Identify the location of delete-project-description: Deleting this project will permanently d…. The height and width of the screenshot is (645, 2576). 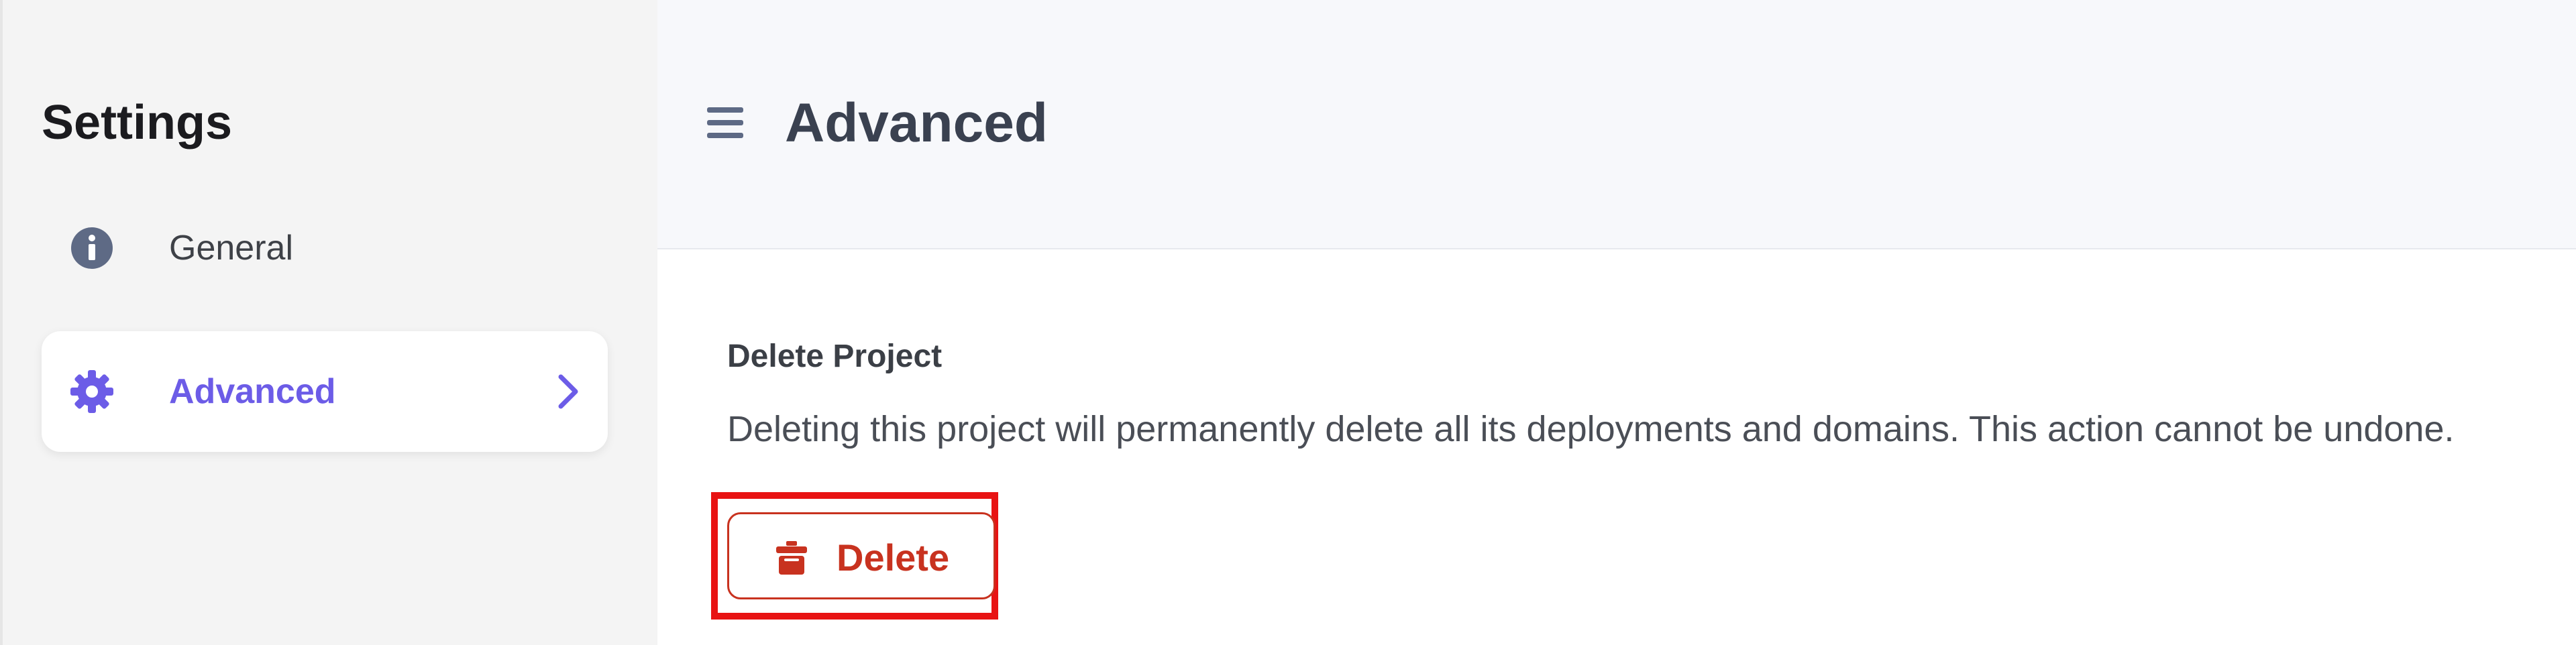
(1591, 429).